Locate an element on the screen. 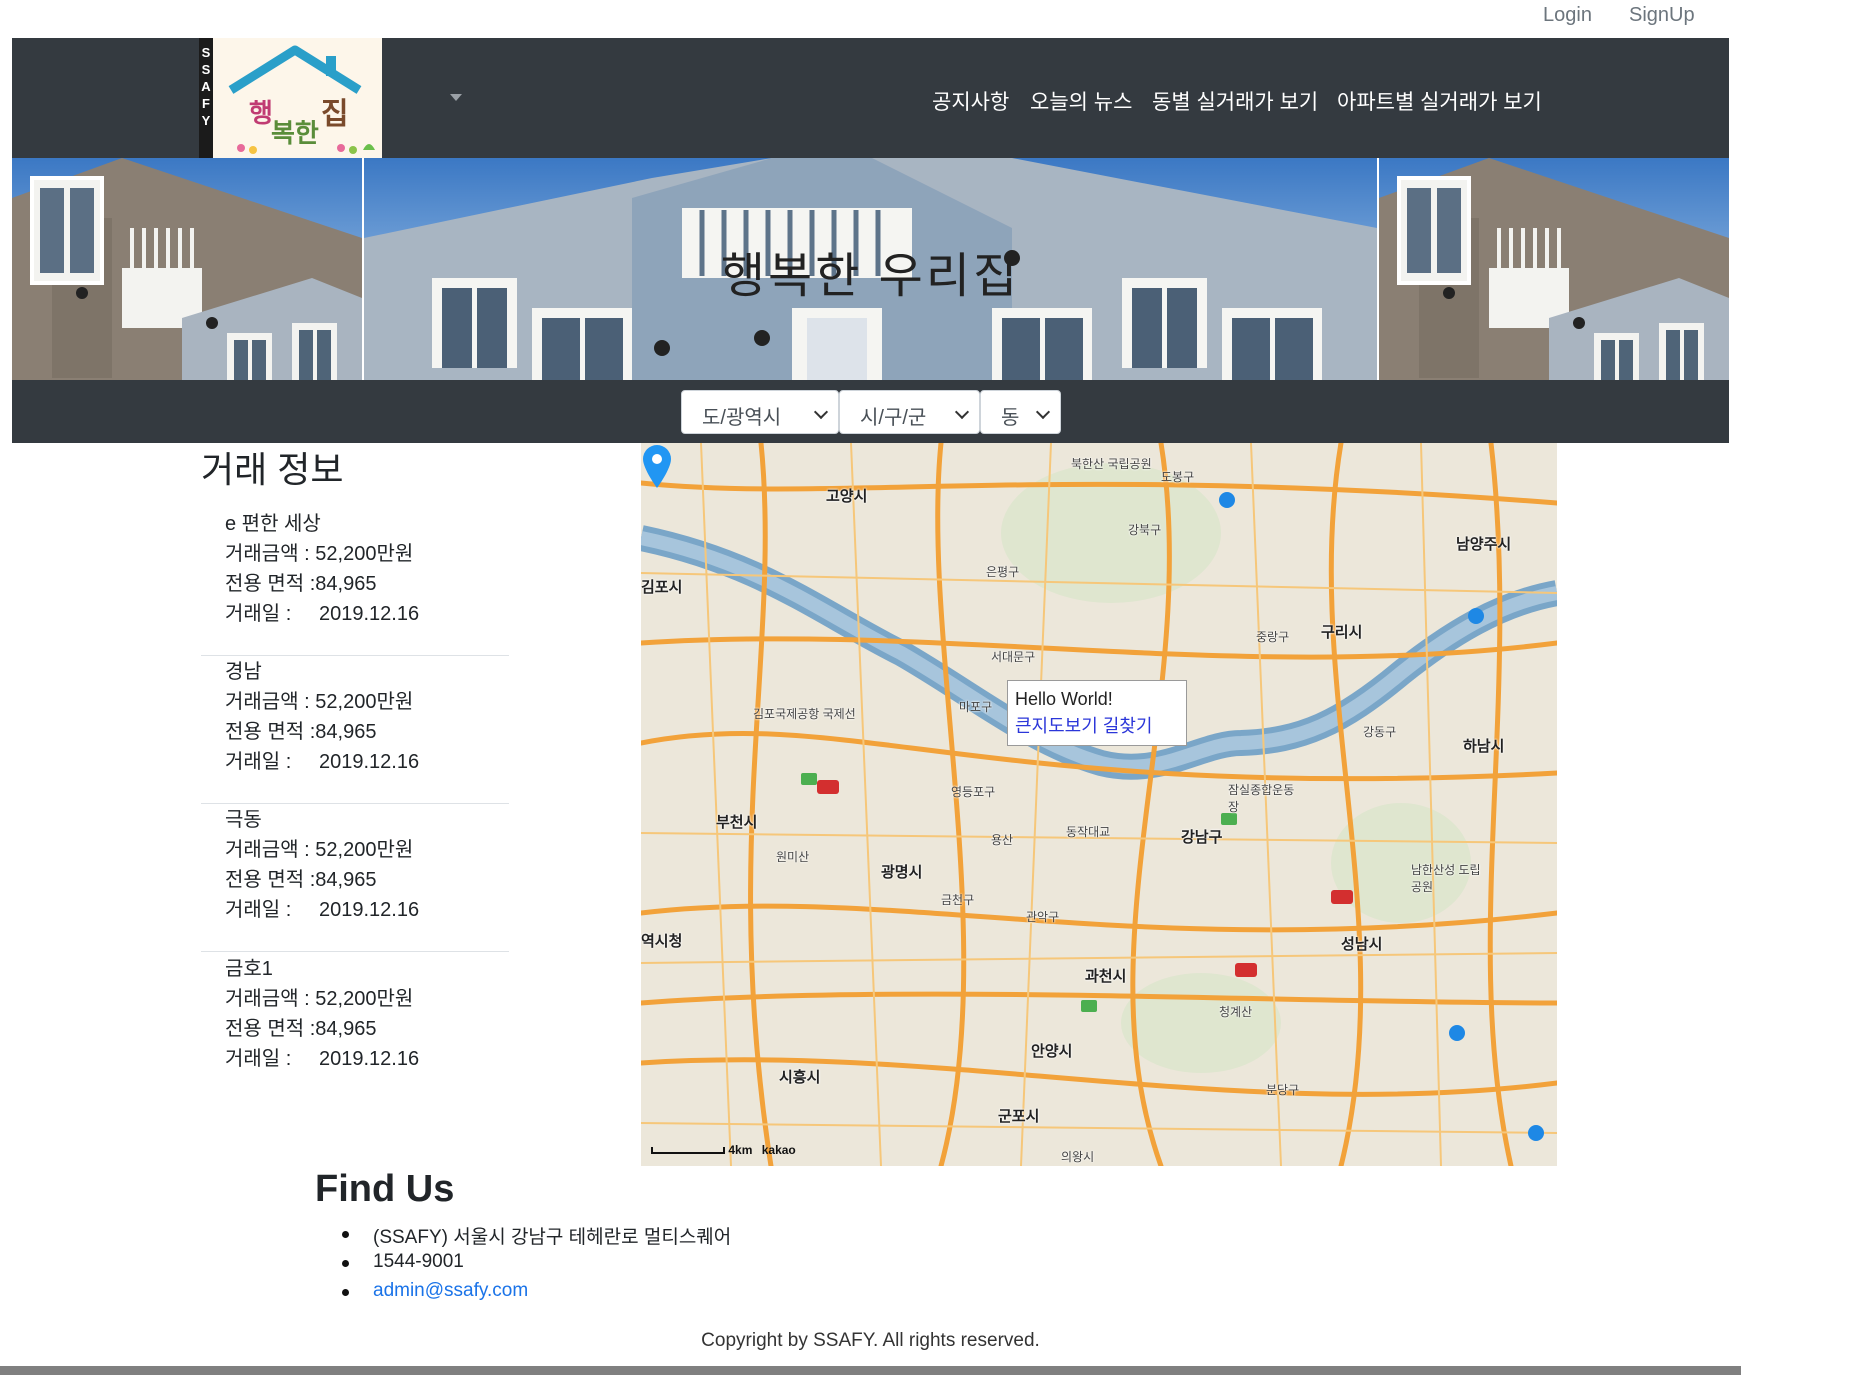 This screenshot has width=1871, height=1375. map-label: 하남시 is located at coordinates (1484, 746).